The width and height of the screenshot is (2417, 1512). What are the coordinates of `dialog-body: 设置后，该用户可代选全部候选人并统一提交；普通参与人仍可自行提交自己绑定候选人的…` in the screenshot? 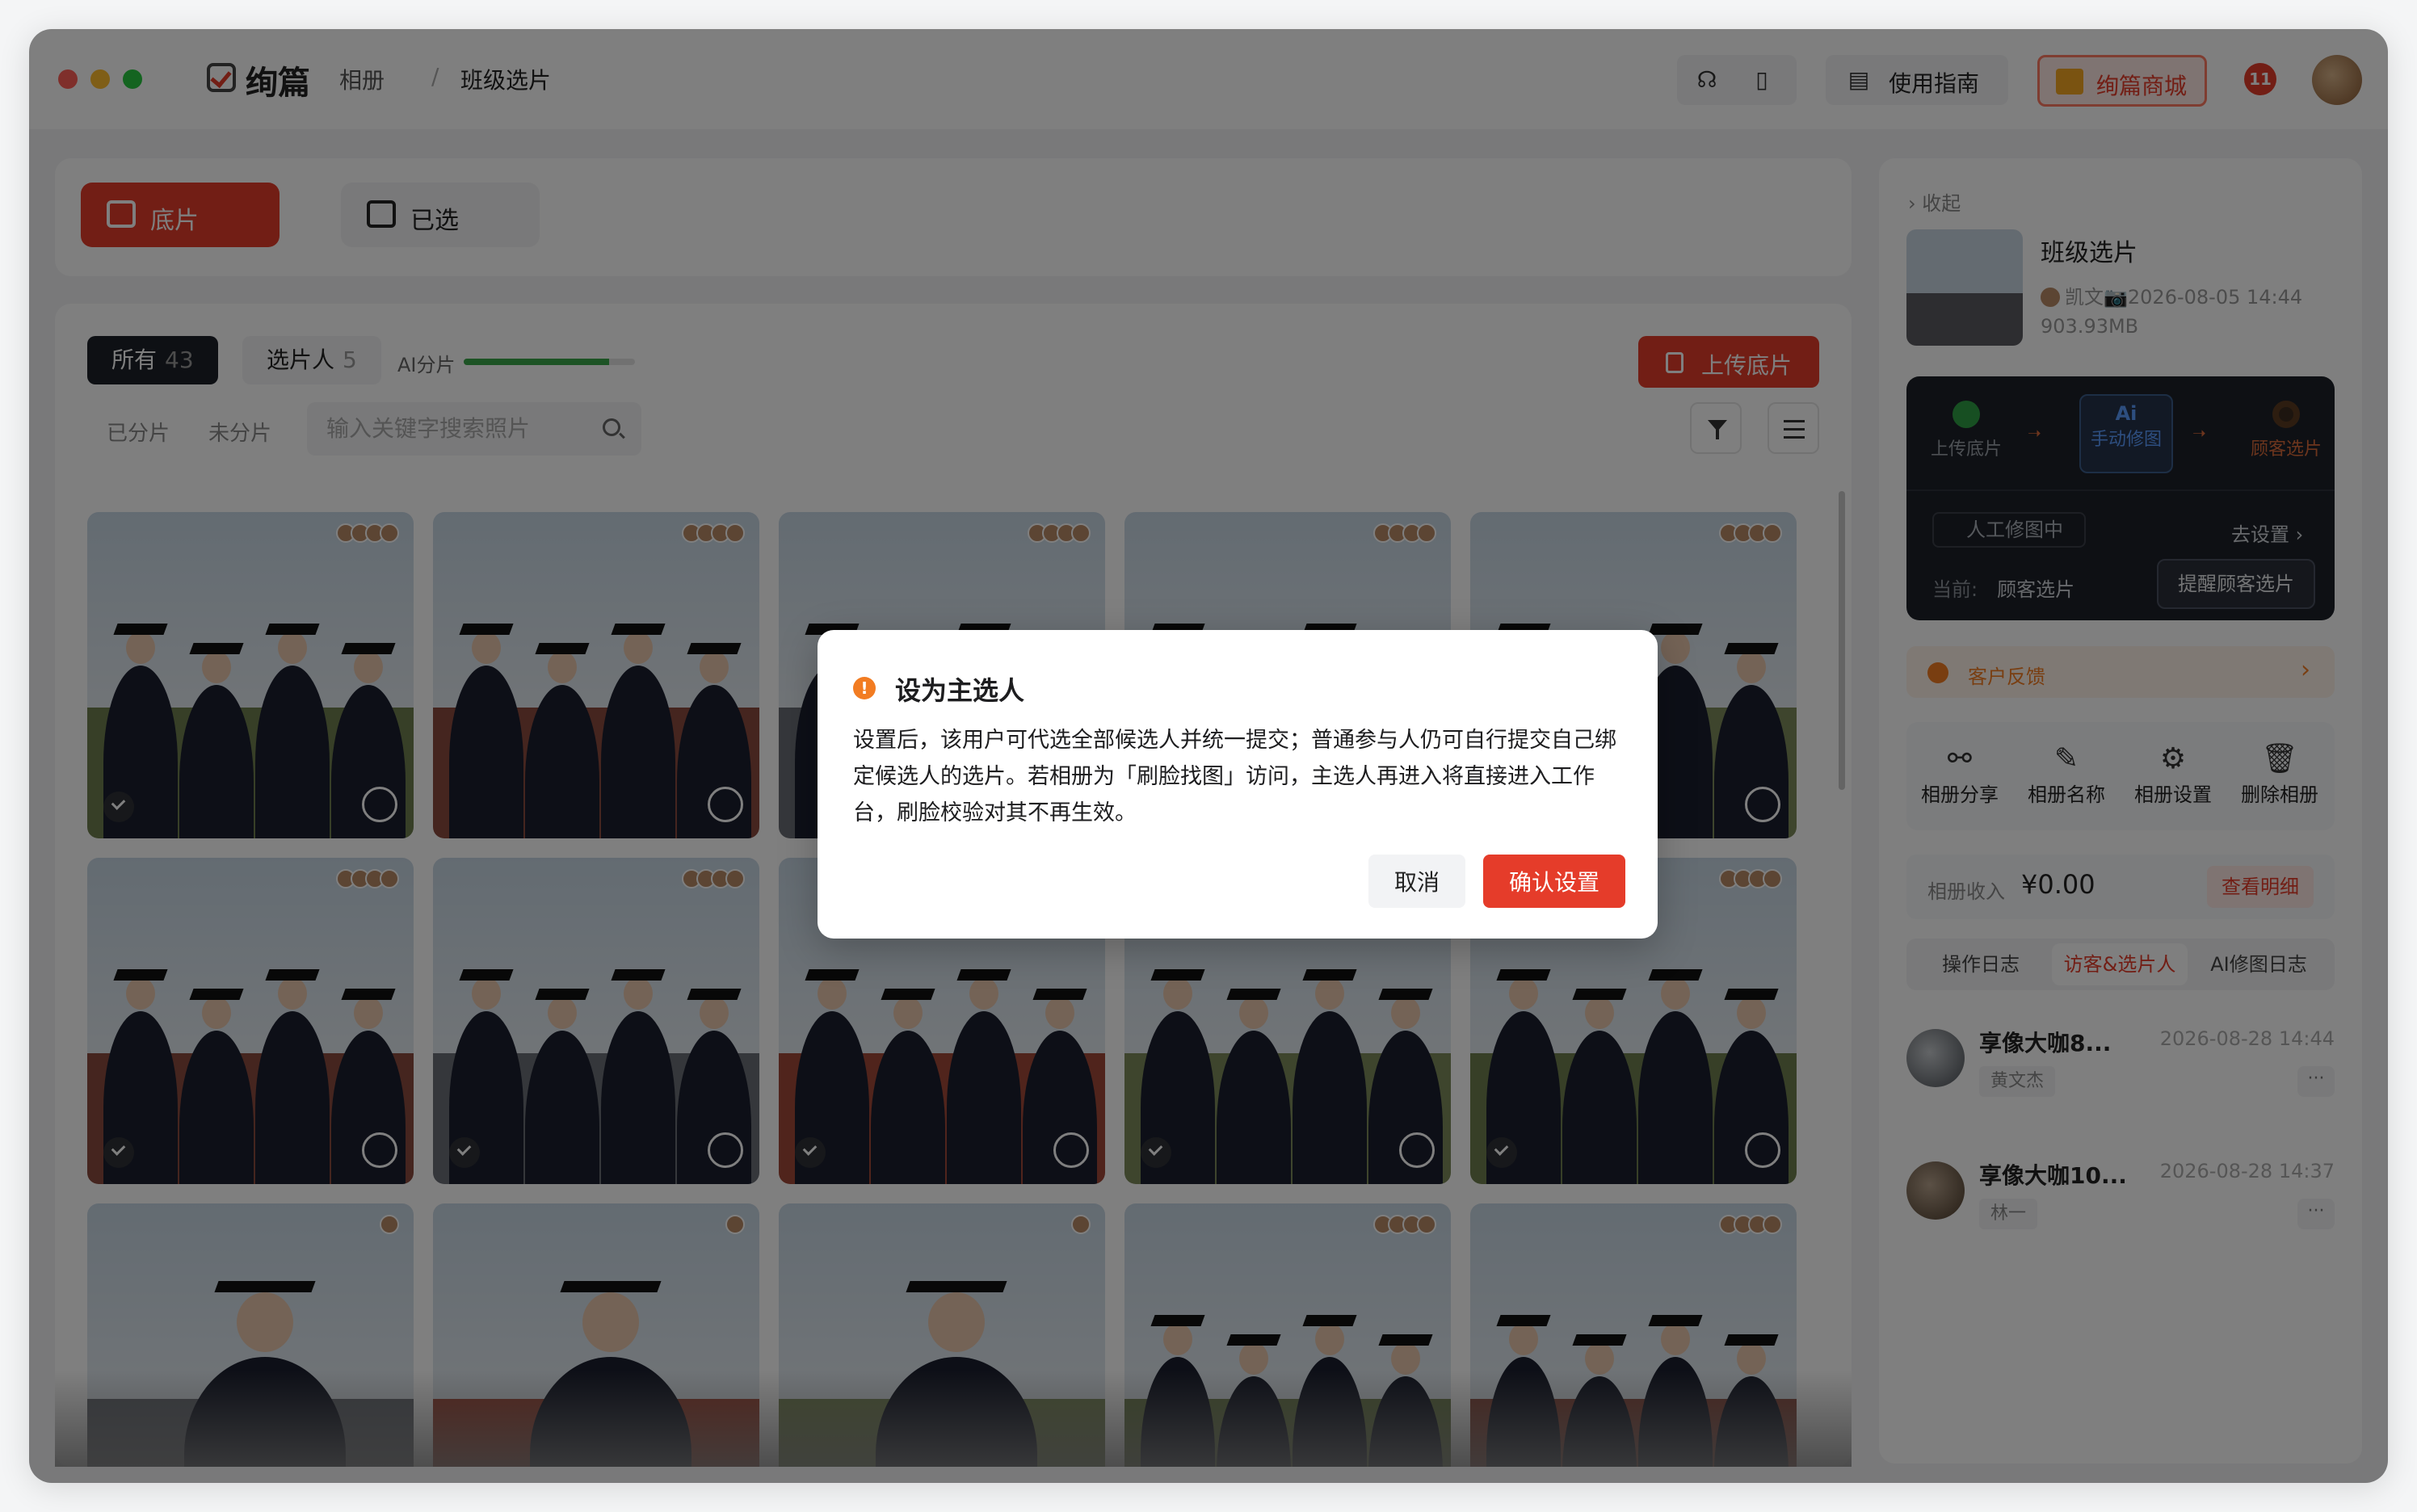 It's located at (1235, 776).